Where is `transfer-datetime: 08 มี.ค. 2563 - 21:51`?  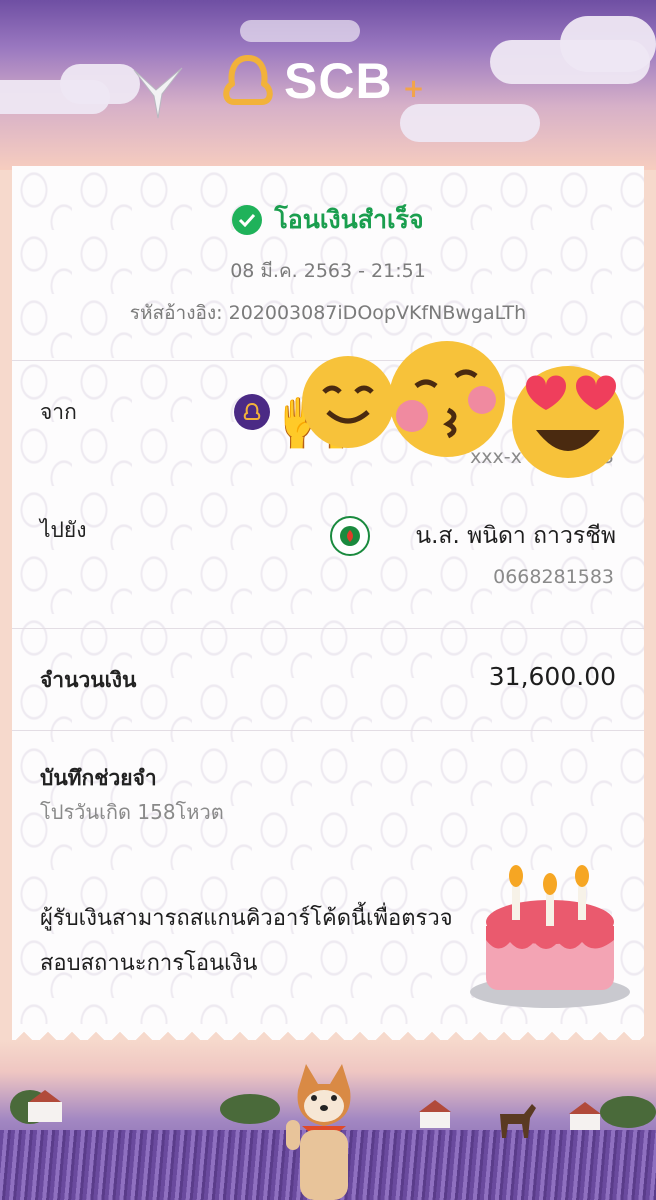 transfer-datetime: 08 มี.ค. 2563 - 21:51 is located at coordinates (328, 271).